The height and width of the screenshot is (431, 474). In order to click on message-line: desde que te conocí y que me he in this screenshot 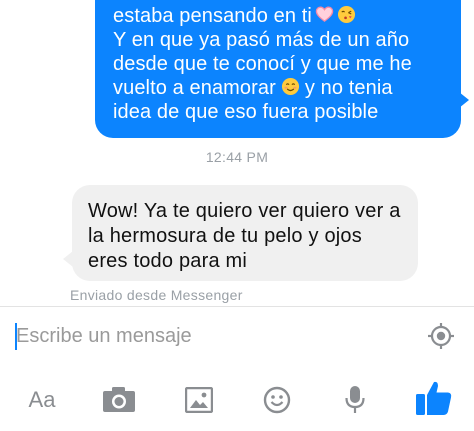, I will do `click(262, 64)`.